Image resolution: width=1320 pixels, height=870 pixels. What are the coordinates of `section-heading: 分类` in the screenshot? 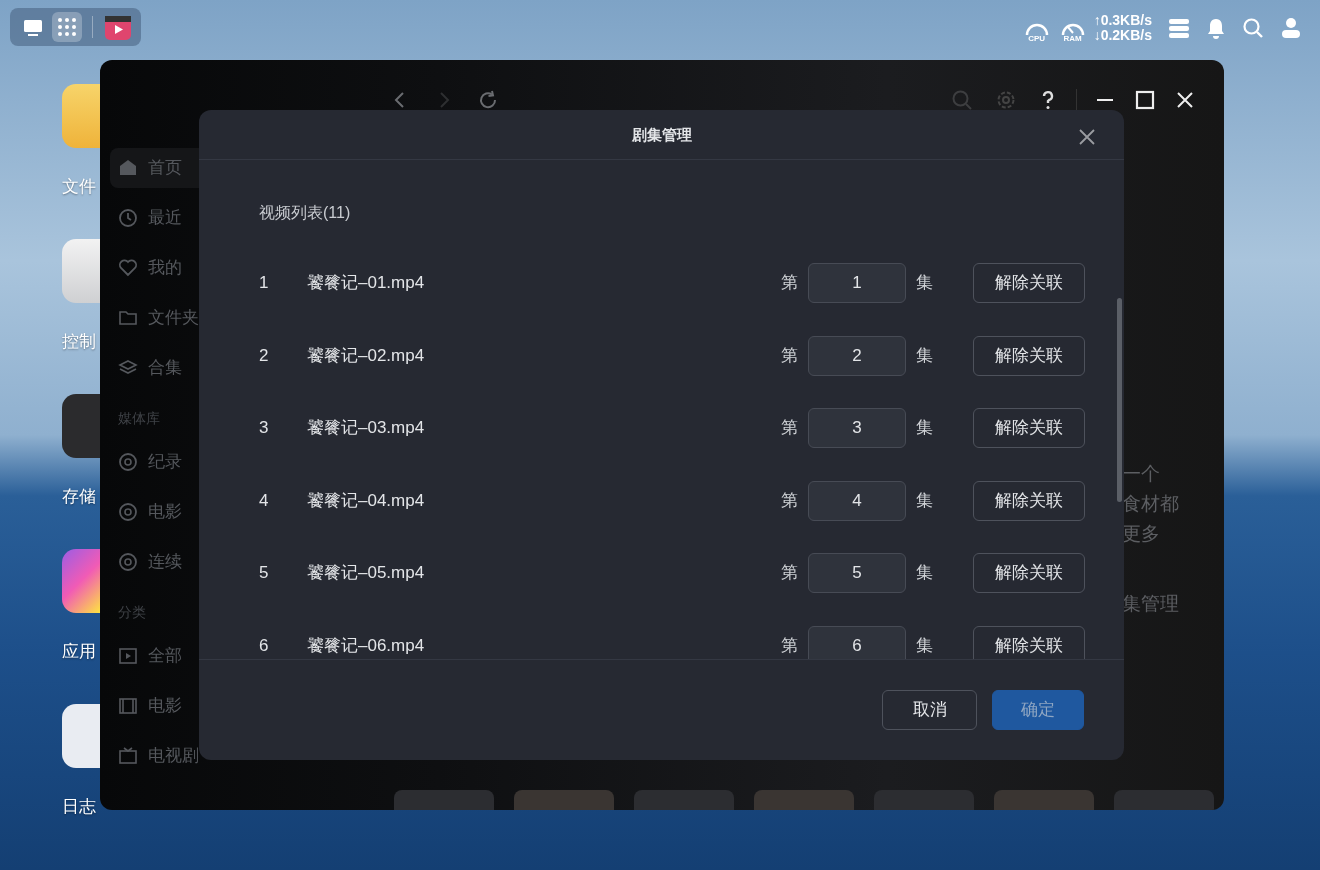 It's located at (131, 612).